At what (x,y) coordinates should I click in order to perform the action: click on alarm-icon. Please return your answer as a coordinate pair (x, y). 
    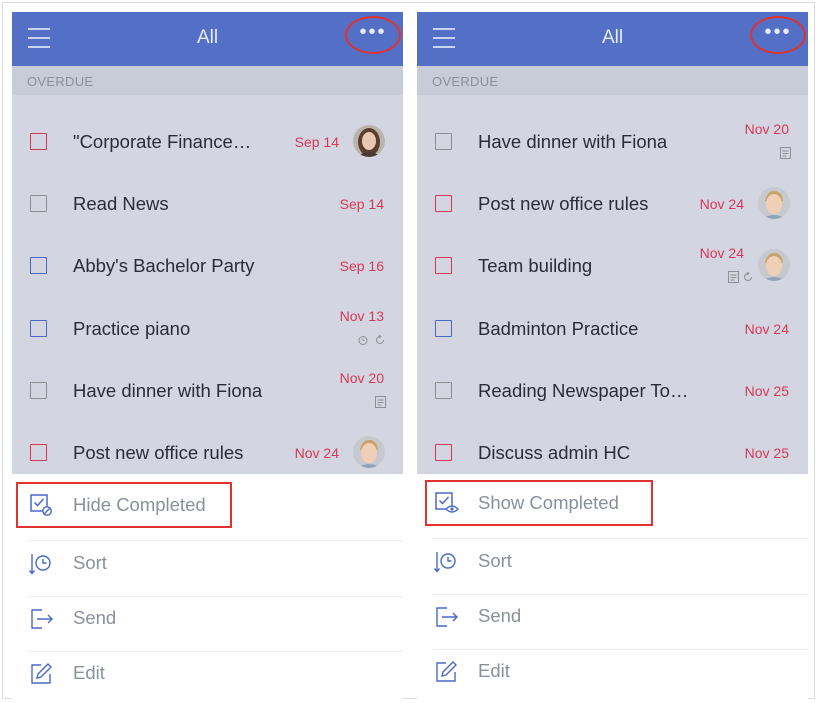
    Looking at the image, I should click on (363, 340).